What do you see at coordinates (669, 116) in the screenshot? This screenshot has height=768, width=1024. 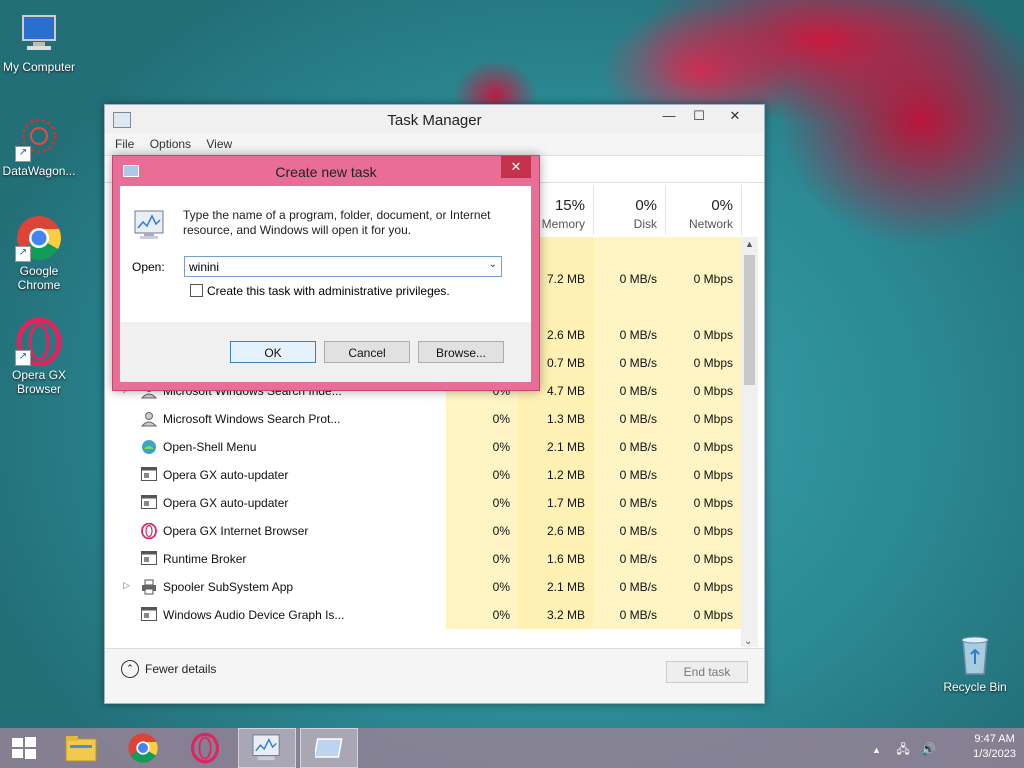 I see `minimize-button: —` at bounding box center [669, 116].